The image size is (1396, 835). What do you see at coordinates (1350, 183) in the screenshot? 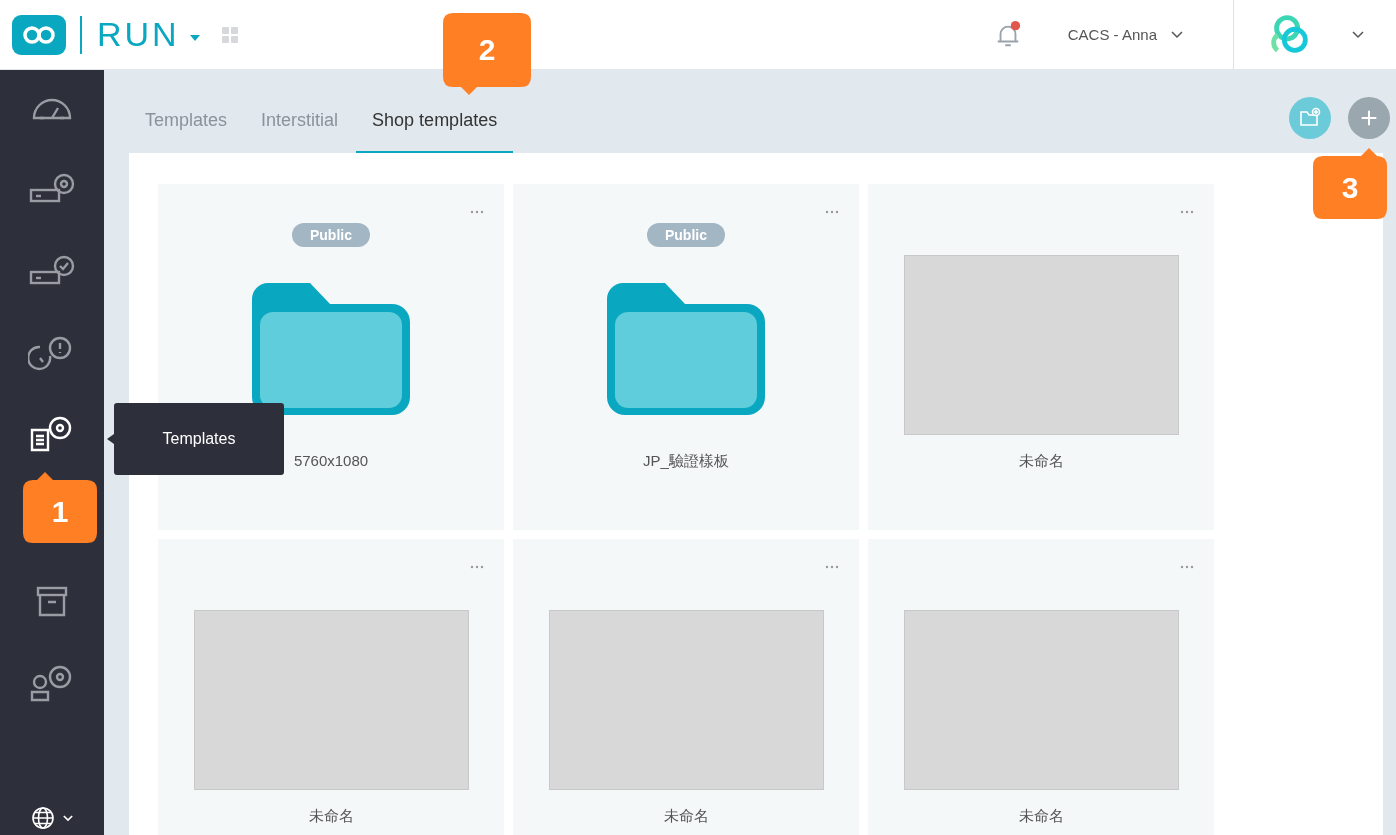
I see `step-callout: 3` at bounding box center [1350, 183].